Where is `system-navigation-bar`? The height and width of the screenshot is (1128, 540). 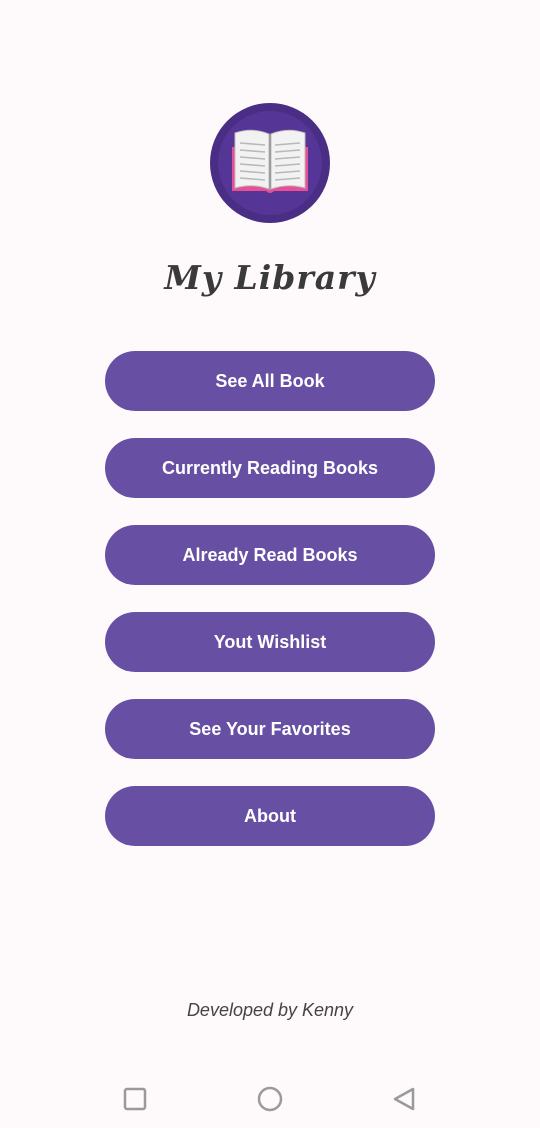
system-navigation-bar is located at coordinates (270, 1099).